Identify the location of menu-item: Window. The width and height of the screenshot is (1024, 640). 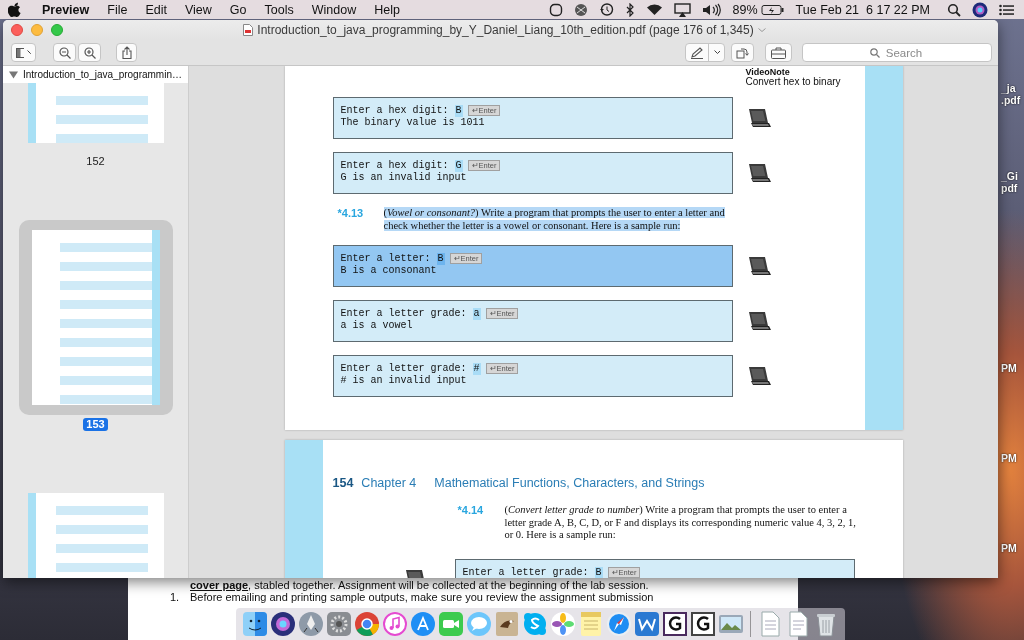
(334, 9).